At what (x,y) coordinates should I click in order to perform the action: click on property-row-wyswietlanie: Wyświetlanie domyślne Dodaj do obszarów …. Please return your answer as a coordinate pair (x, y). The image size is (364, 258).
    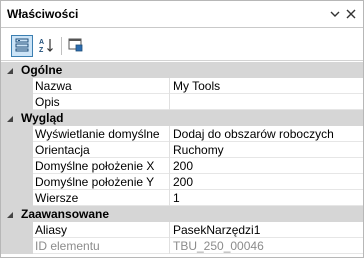
    Looking at the image, I should click on (182, 134).